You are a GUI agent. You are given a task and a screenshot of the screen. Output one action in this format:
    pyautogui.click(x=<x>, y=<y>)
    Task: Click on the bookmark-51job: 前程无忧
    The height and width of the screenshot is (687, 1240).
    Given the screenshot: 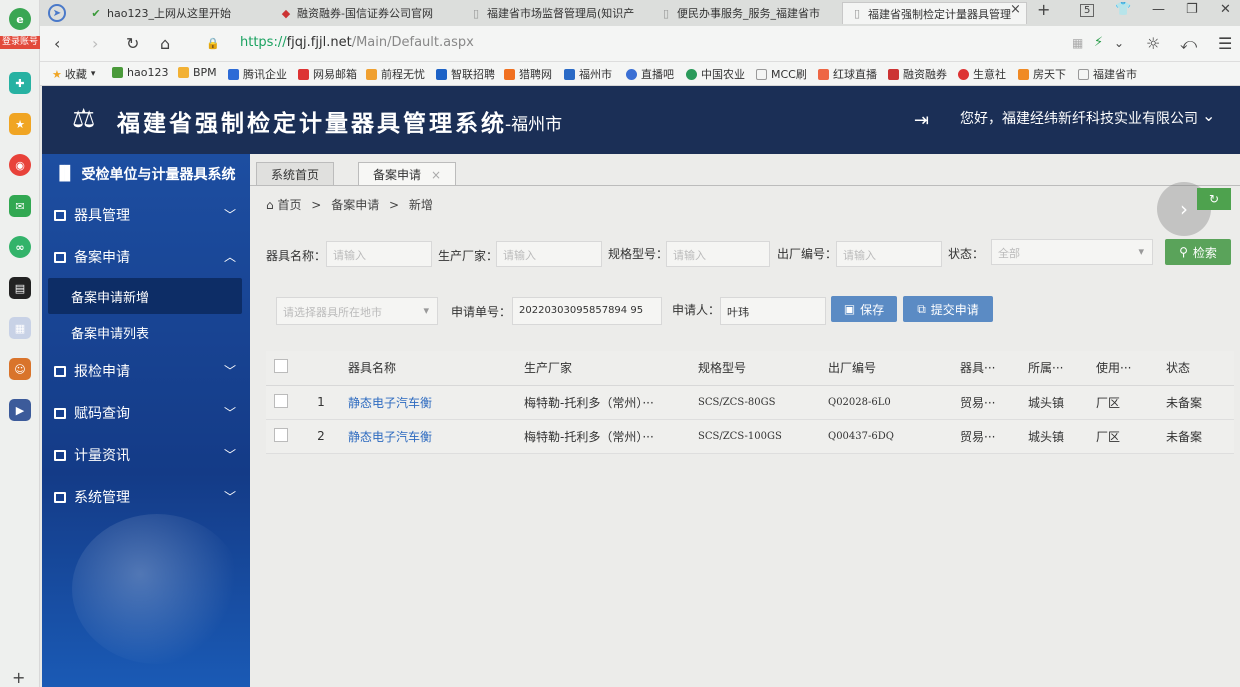 What is the action you would take?
    pyautogui.click(x=395, y=74)
    